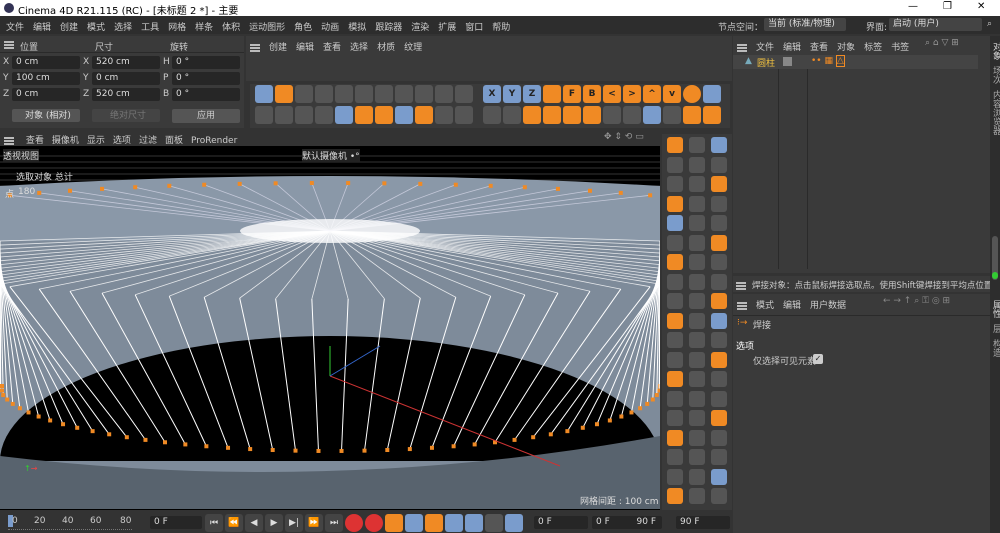  Describe the element at coordinates (612, 94) in the screenshot. I see `view-button: <` at that location.